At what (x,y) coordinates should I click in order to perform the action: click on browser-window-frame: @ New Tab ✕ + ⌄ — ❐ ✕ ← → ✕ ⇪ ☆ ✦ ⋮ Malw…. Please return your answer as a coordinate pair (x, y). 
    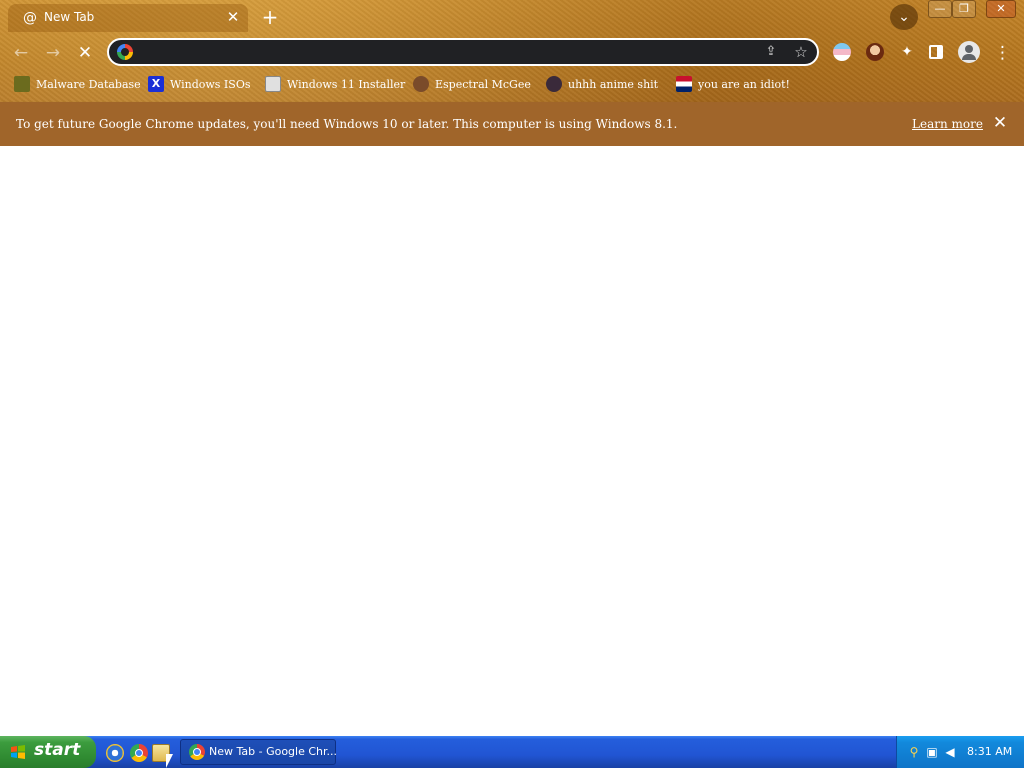
    Looking at the image, I should click on (512, 51).